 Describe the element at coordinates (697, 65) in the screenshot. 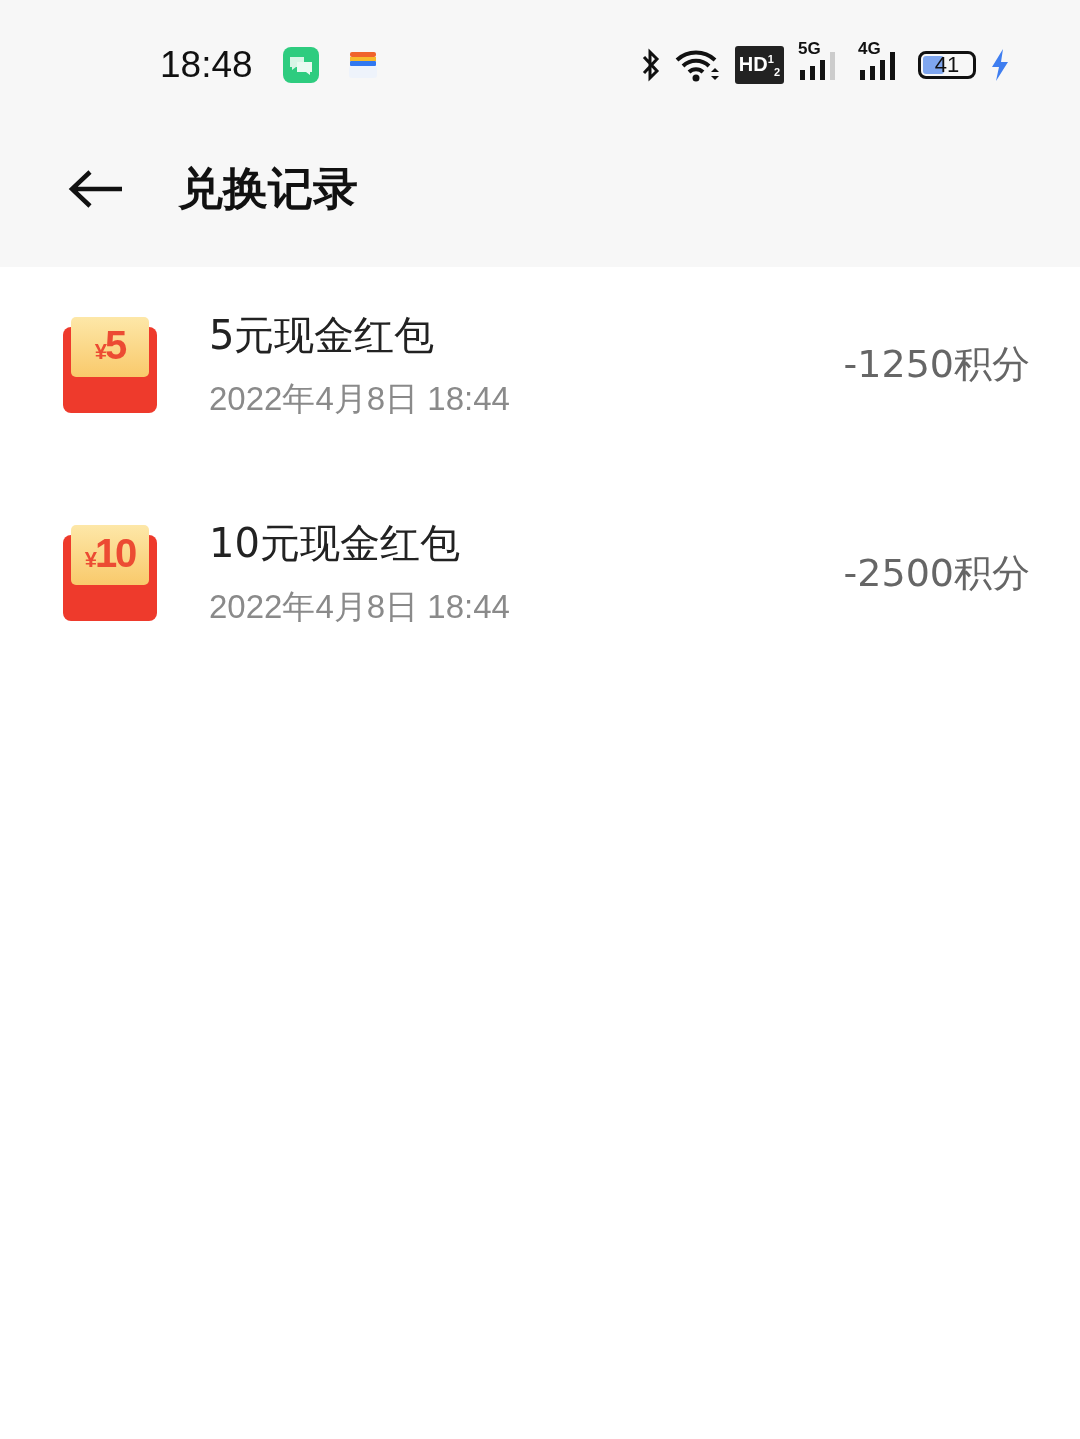

I see `wifi-icon` at that location.